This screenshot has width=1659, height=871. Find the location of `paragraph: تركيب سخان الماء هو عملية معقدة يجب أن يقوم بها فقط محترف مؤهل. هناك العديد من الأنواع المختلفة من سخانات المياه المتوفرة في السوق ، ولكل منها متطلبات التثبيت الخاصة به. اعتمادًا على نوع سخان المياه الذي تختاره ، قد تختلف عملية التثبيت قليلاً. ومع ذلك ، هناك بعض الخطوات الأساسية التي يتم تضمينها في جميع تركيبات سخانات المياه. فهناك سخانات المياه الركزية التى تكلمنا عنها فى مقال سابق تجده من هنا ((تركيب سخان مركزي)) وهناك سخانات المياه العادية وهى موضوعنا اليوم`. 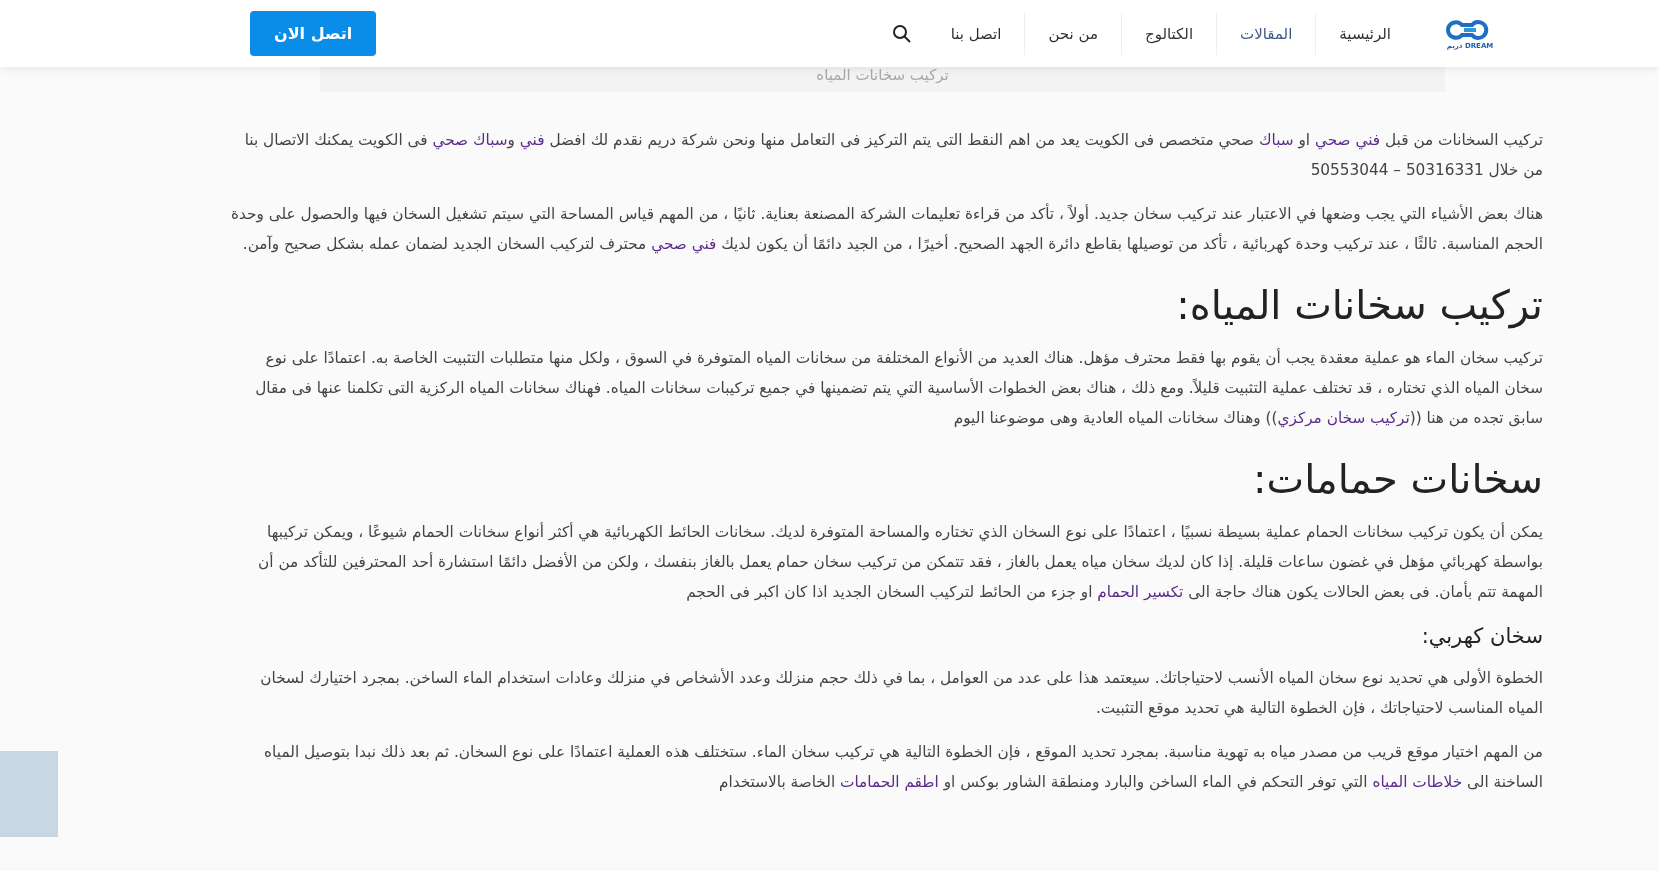

paragraph: تركيب سخان الماء هو عملية معقدة يجب أن يقوم بها فقط محترف مؤهل. هناك العديد من الأنواع المختلفة من سخانات المياه المتوفرة في السوق ، ولكل منها متطلبات التثبيت الخاصة به. اعتمادًا على نوع سخان المياه الذي تختاره ، قد تختلف عملية التثبيت قليلاً. ومع ذلك ، هناك بعض الخطوات الأساسية التي يتم تضمينها في جميع تركيبات سخانات المياه. فهناك سخانات المياه الركزية التى تكلمنا عنها فى مقال سابق تجده من هنا ((تركيب سخان مركزي)) وهناك سخانات المياه العادية وهى موضوعنا اليوم is located at coordinates (898, 388).